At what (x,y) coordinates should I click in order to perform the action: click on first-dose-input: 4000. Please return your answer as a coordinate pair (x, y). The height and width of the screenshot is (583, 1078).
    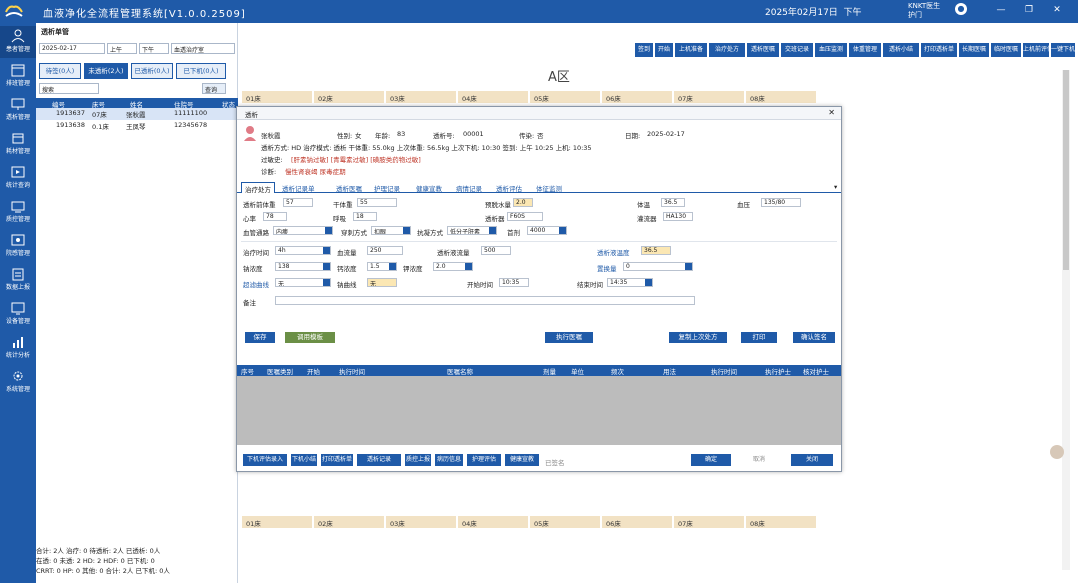
    Looking at the image, I should click on (547, 230).